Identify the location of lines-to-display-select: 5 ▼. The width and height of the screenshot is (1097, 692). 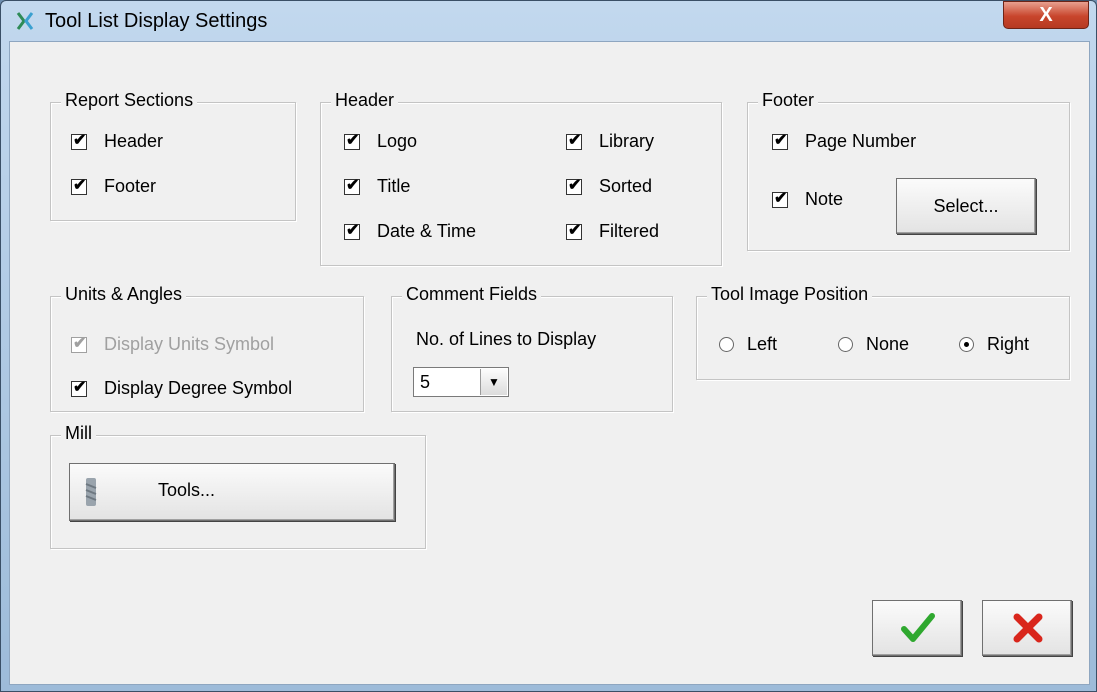
(461, 382).